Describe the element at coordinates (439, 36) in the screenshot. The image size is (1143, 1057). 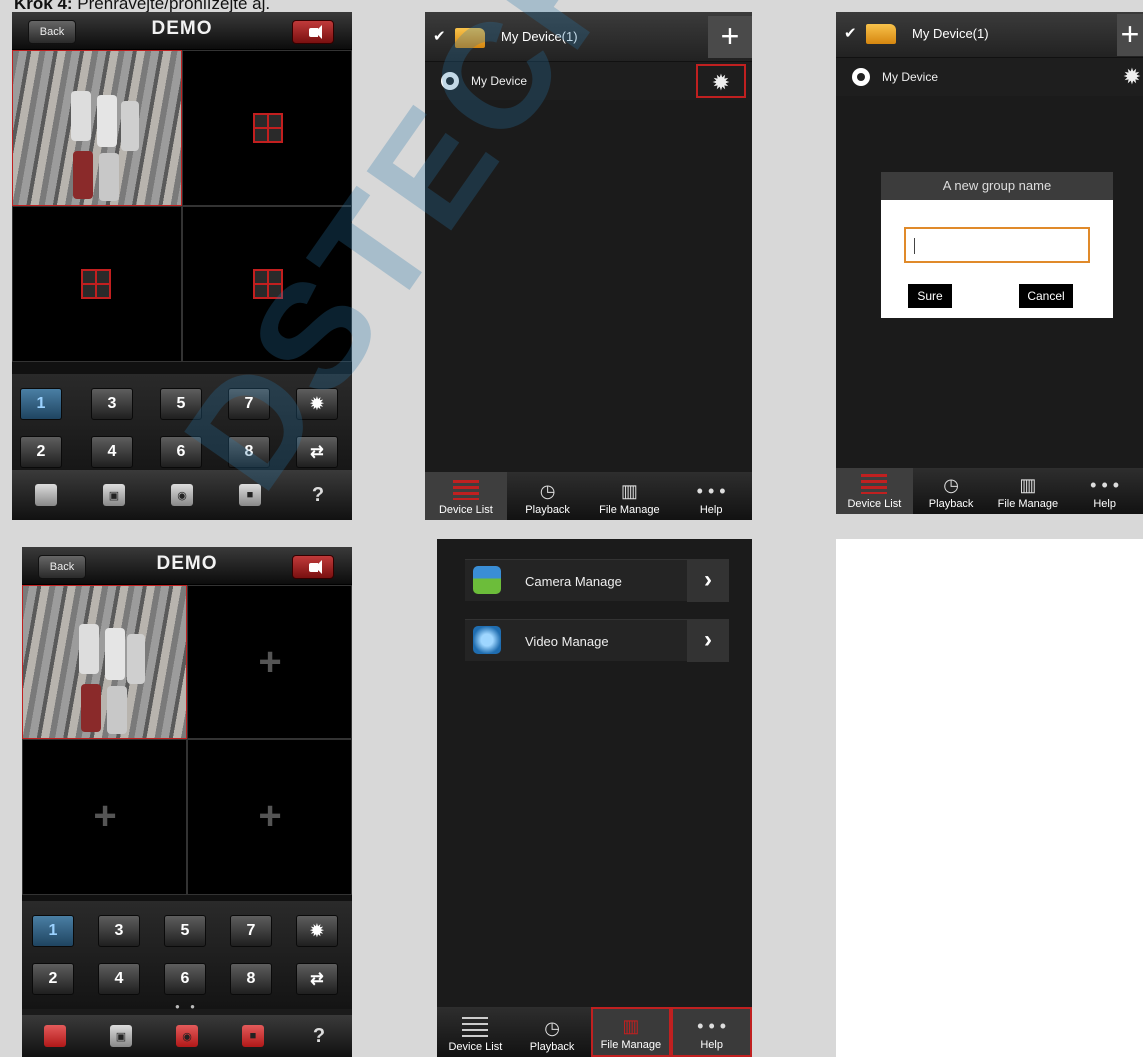
I see `chevron-down-icon: ✔` at that location.